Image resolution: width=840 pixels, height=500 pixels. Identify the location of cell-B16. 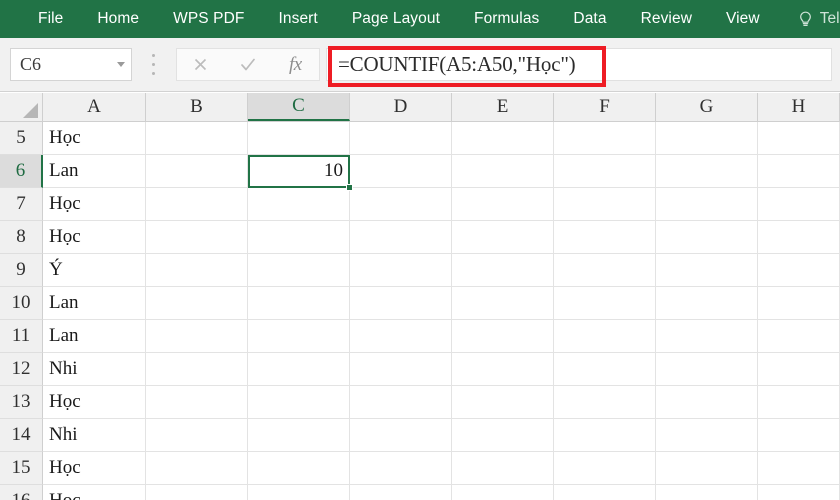
(197, 492).